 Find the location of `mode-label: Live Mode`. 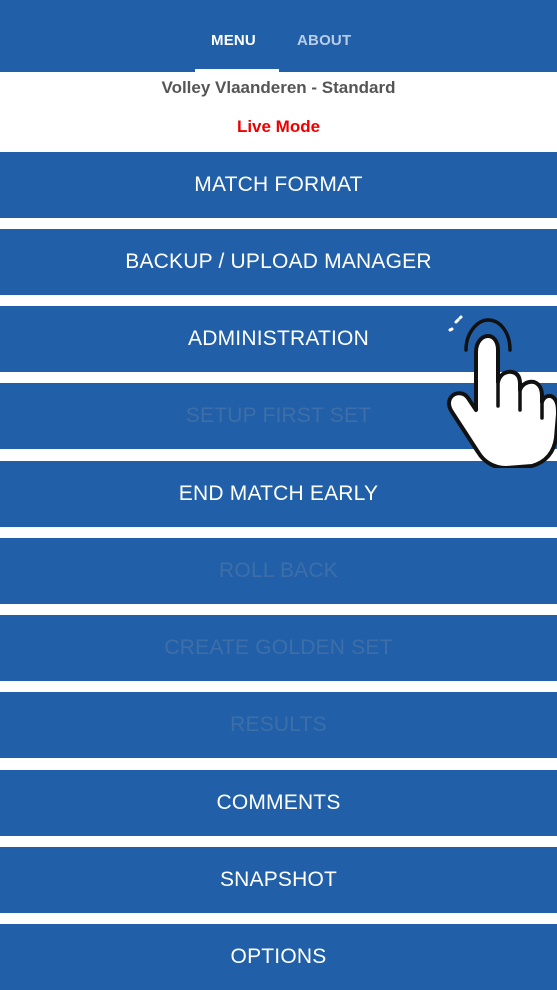

mode-label: Live Mode is located at coordinates (278, 126).